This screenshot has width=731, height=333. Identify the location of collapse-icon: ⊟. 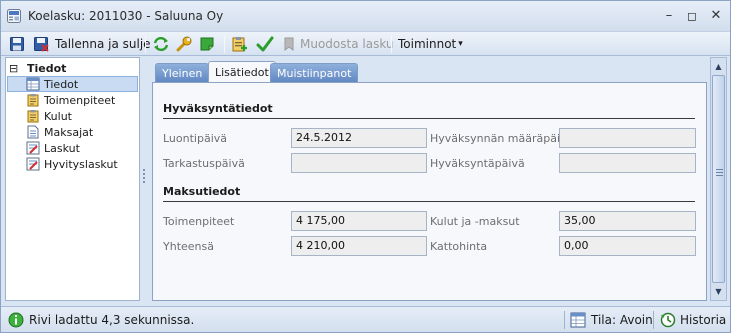
(15, 68).